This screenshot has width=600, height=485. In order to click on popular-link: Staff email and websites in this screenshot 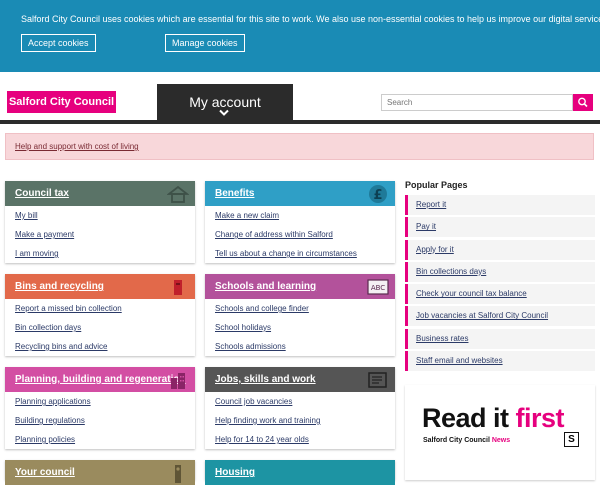, I will do `click(459, 360)`.